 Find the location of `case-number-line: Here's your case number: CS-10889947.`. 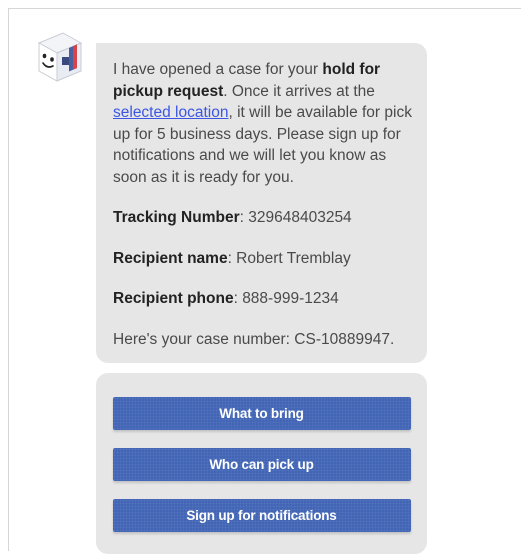

case-number-line: Here's your case number: CS-10889947. is located at coordinates (254, 339).